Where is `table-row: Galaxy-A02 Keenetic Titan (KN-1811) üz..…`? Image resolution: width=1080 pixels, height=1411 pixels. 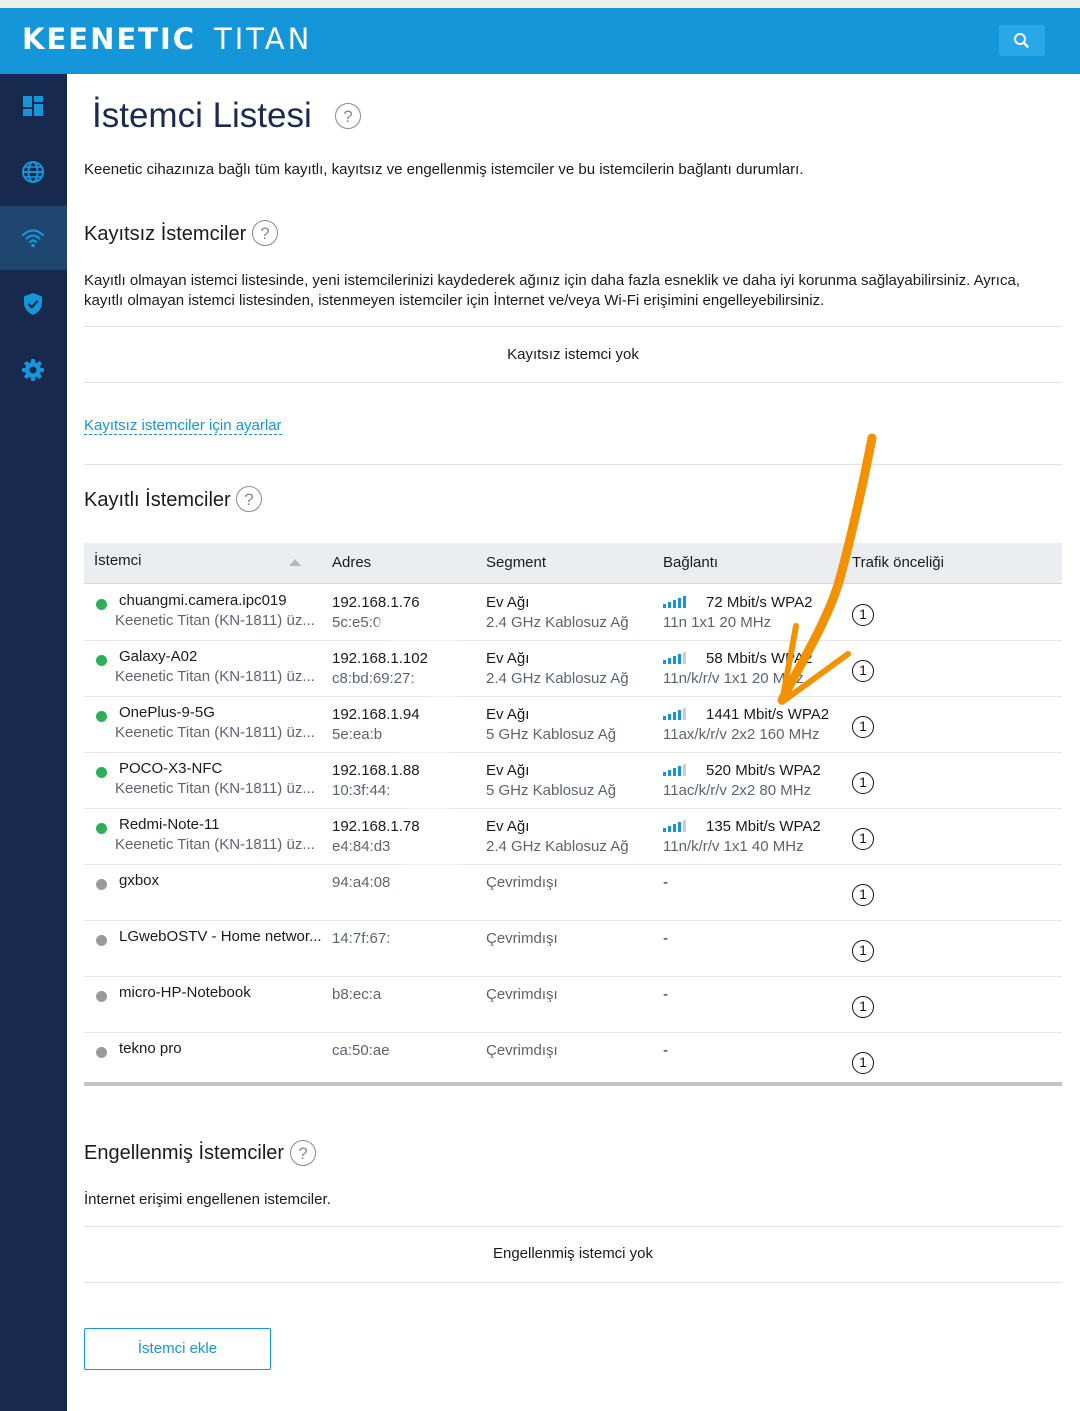 table-row: Galaxy-A02 Keenetic Titan (KN-1811) üz..… is located at coordinates (573, 668).